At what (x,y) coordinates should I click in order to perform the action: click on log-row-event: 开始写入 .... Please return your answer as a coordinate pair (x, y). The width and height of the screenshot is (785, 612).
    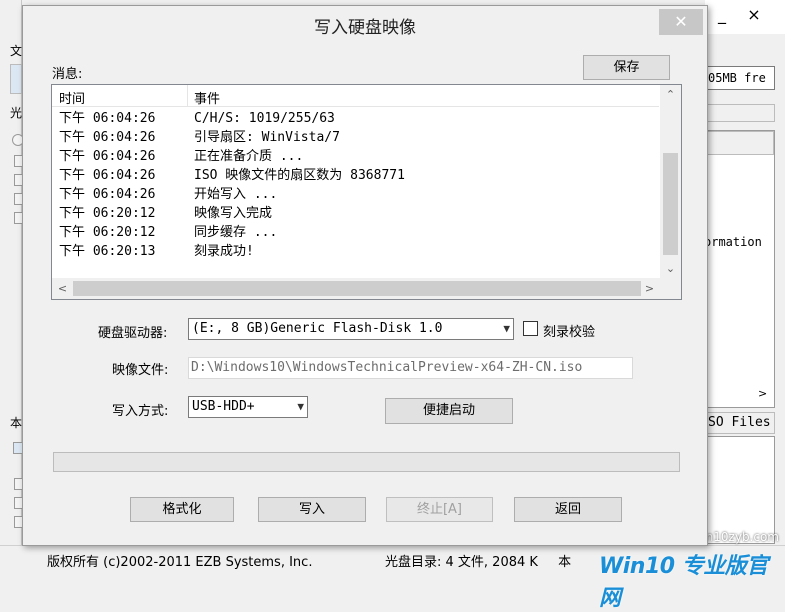
    Looking at the image, I should click on (236, 194).